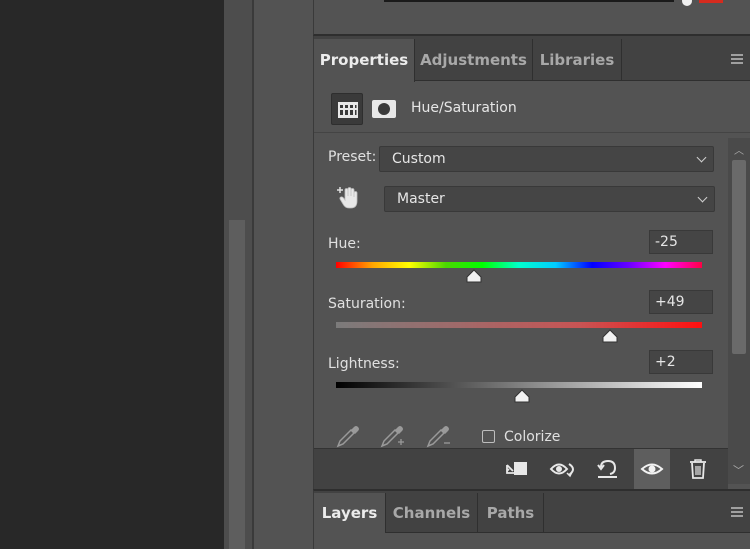 The width and height of the screenshot is (750, 549). Describe the element at coordinates (237, 384) in the screenshot. I see `canvas-scrollbar` at that location.